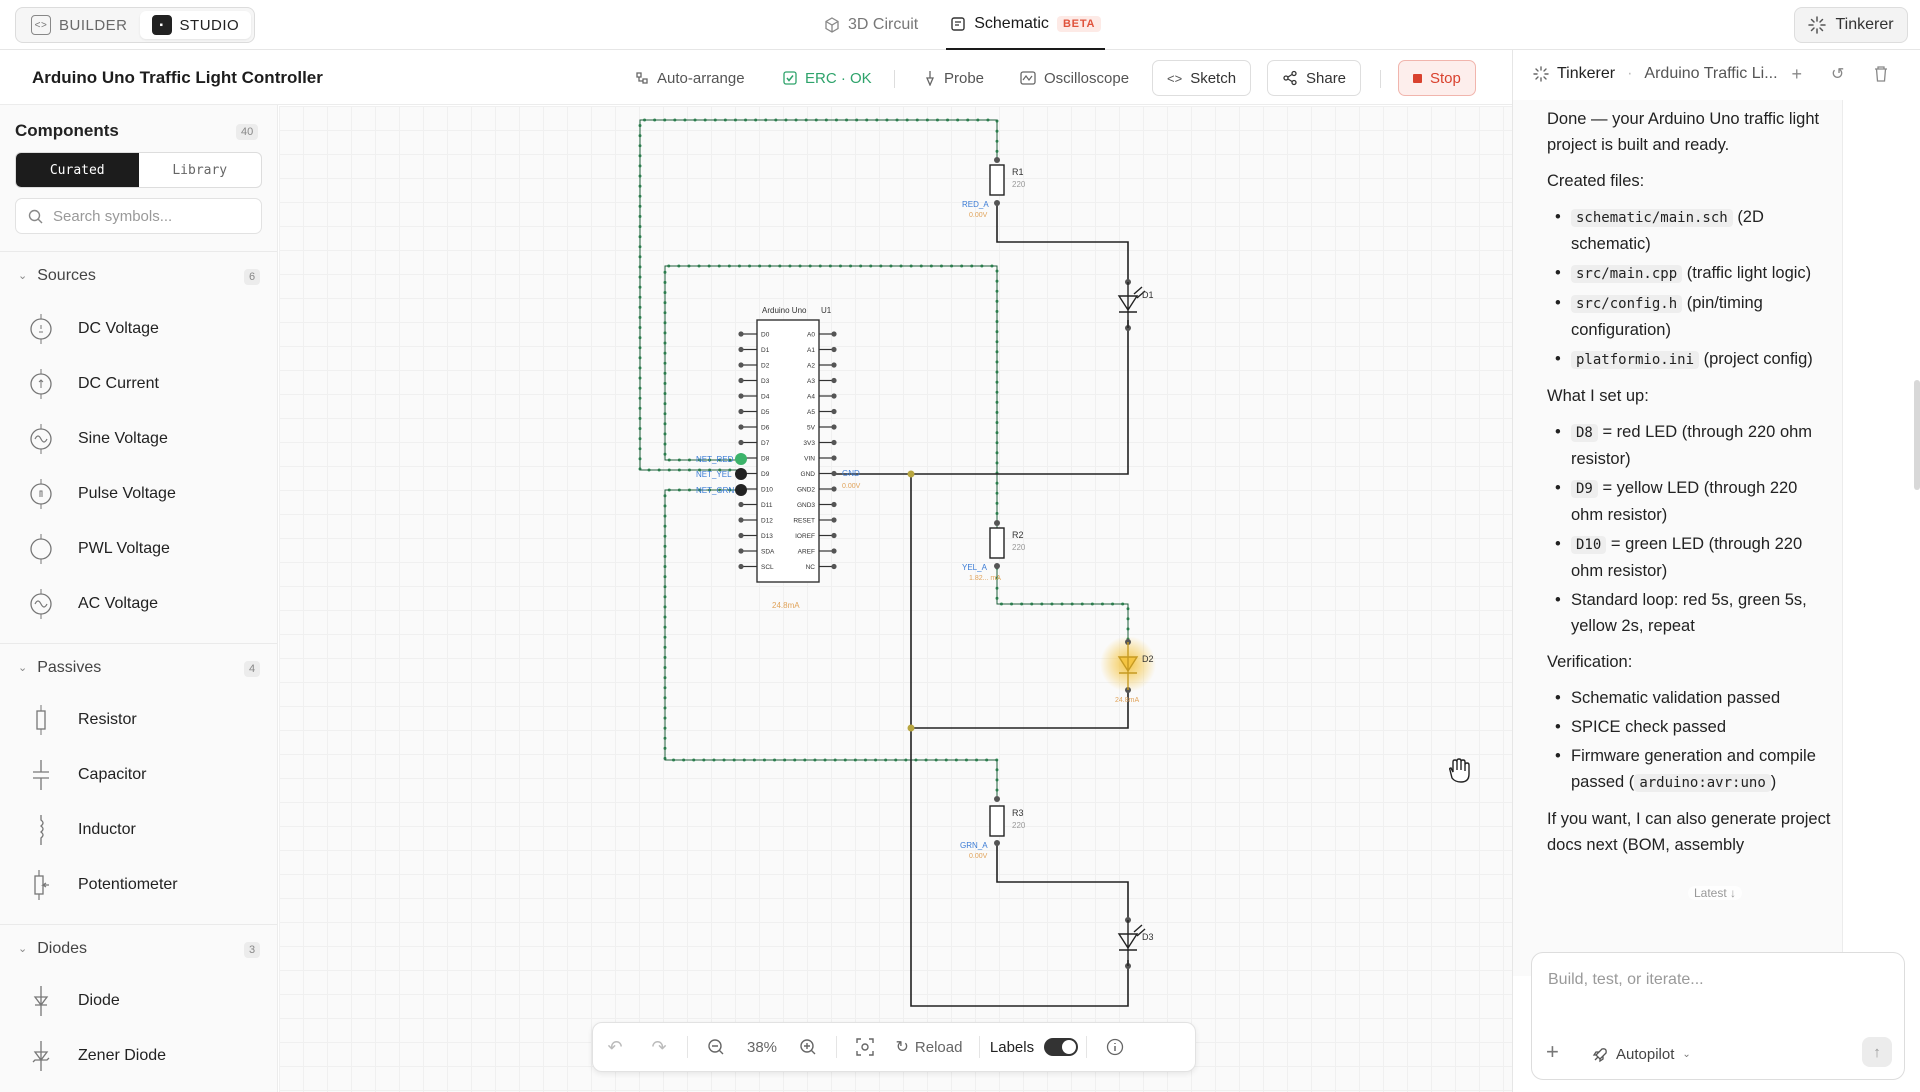 The width and height of the screenshot is (1920, 1092). What do you see at coordinates (1018, 813) in the screenshot?
I see `r3-ref: R3` at bounding box center [1018, 813].